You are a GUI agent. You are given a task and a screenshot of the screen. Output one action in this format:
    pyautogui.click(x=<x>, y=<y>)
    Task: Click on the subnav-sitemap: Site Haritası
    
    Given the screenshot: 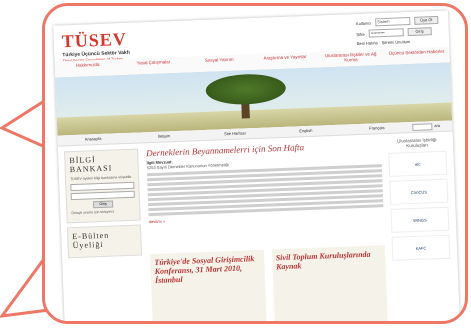 What is the action you would take?
    pyautogui.click(x=234, y=133)
    